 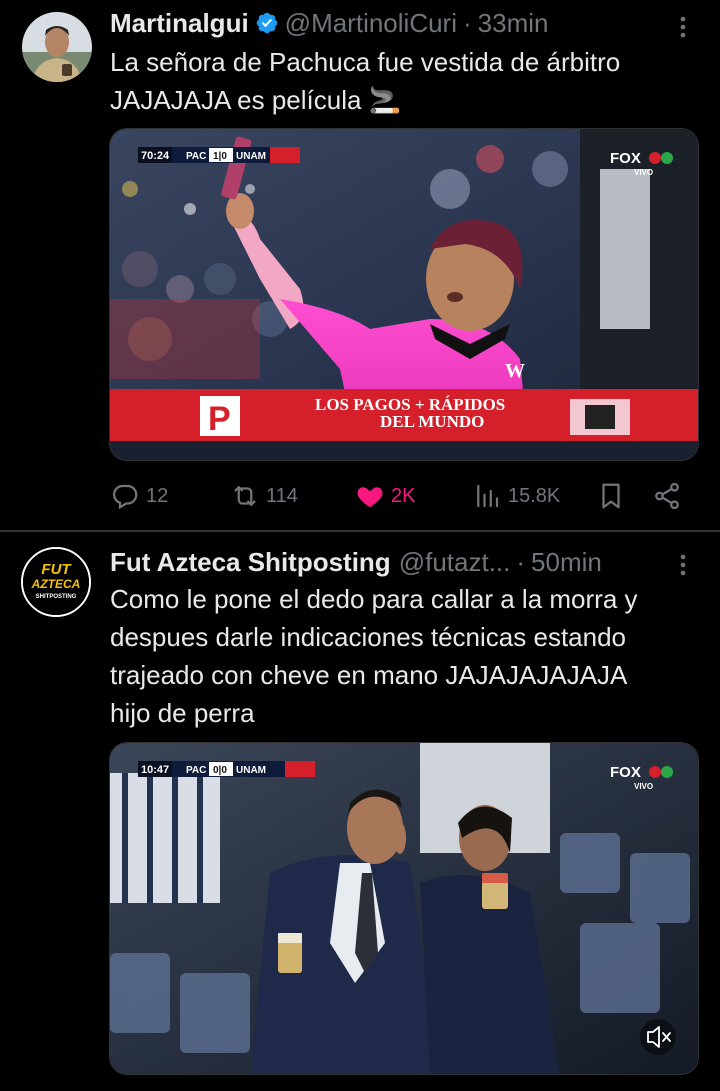 I want to click on jersey-logo: W, so click(x=515, y=371).